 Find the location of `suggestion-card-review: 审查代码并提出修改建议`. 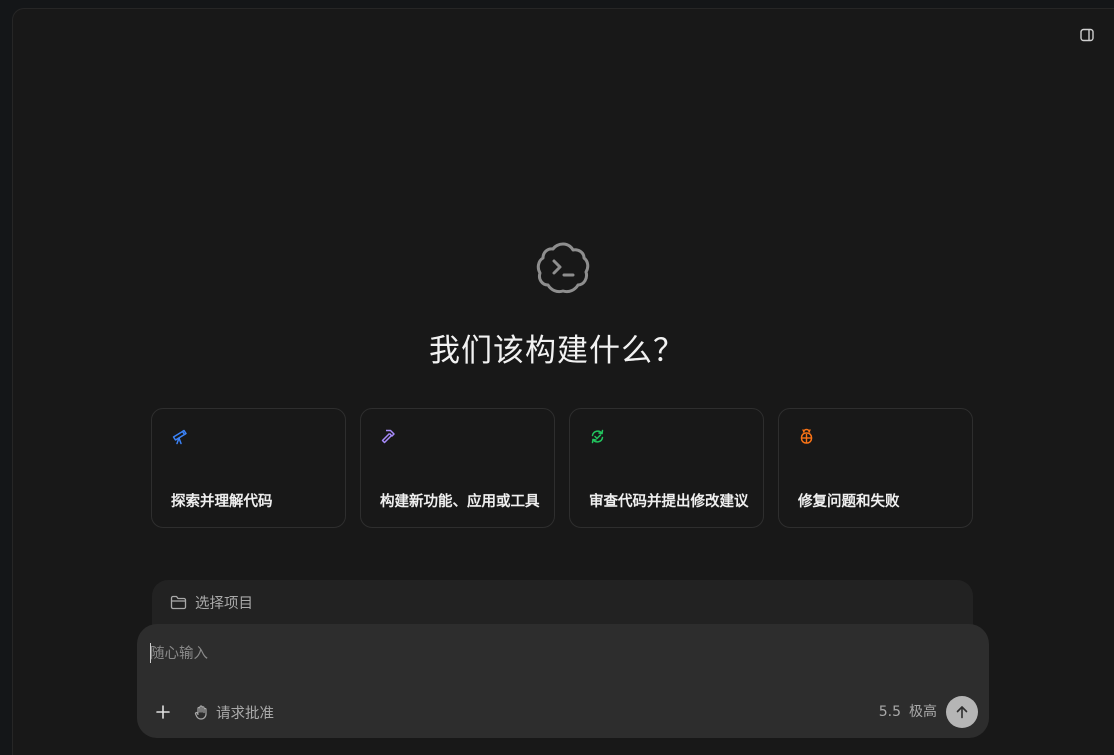

suggestion-card-review: 审查代码并提出修改建议 is located at coordinates (666, 468).